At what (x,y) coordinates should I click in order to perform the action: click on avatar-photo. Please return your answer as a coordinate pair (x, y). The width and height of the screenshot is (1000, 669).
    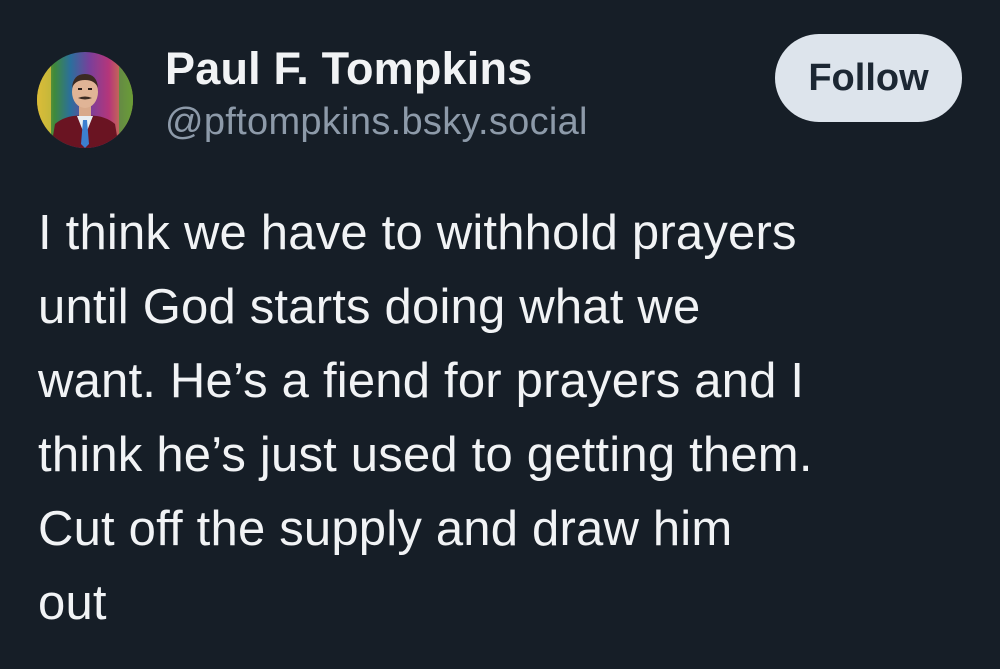
    Looking at the image, I should click on (85, 100).